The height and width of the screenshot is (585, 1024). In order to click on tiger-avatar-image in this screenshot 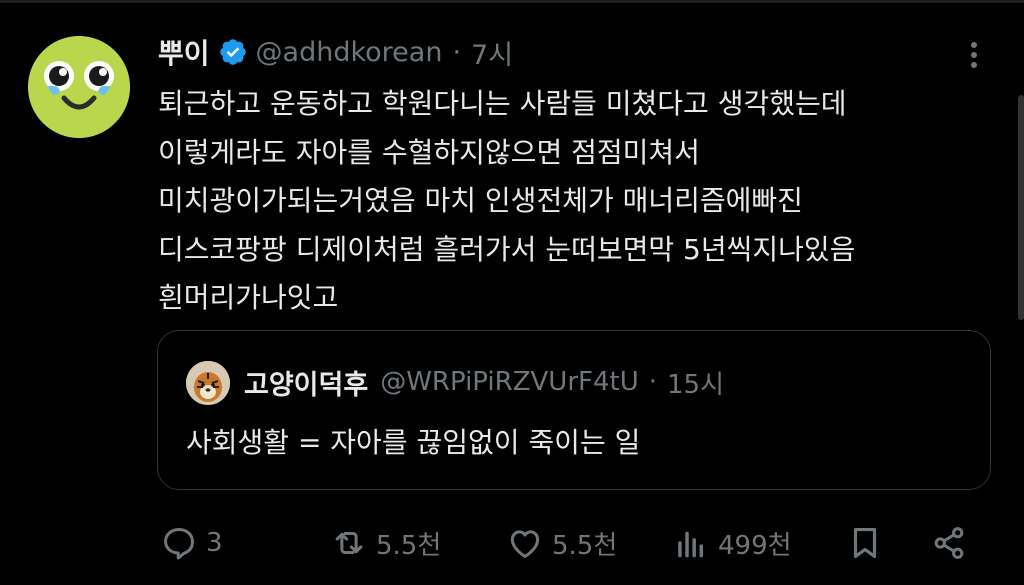, I will do `click(208, 383)`.